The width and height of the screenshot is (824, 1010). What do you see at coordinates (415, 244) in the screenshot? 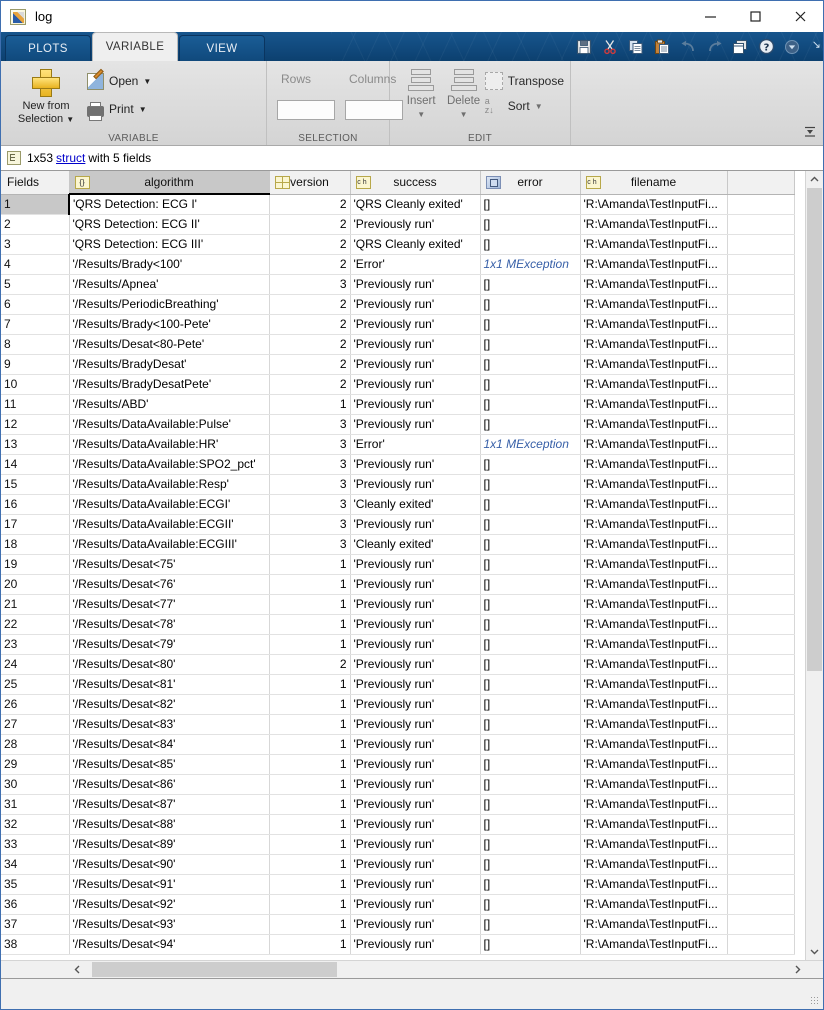
I see `cell-success: 'QRS Cleanly exited'` at bounding box center [415, 244].